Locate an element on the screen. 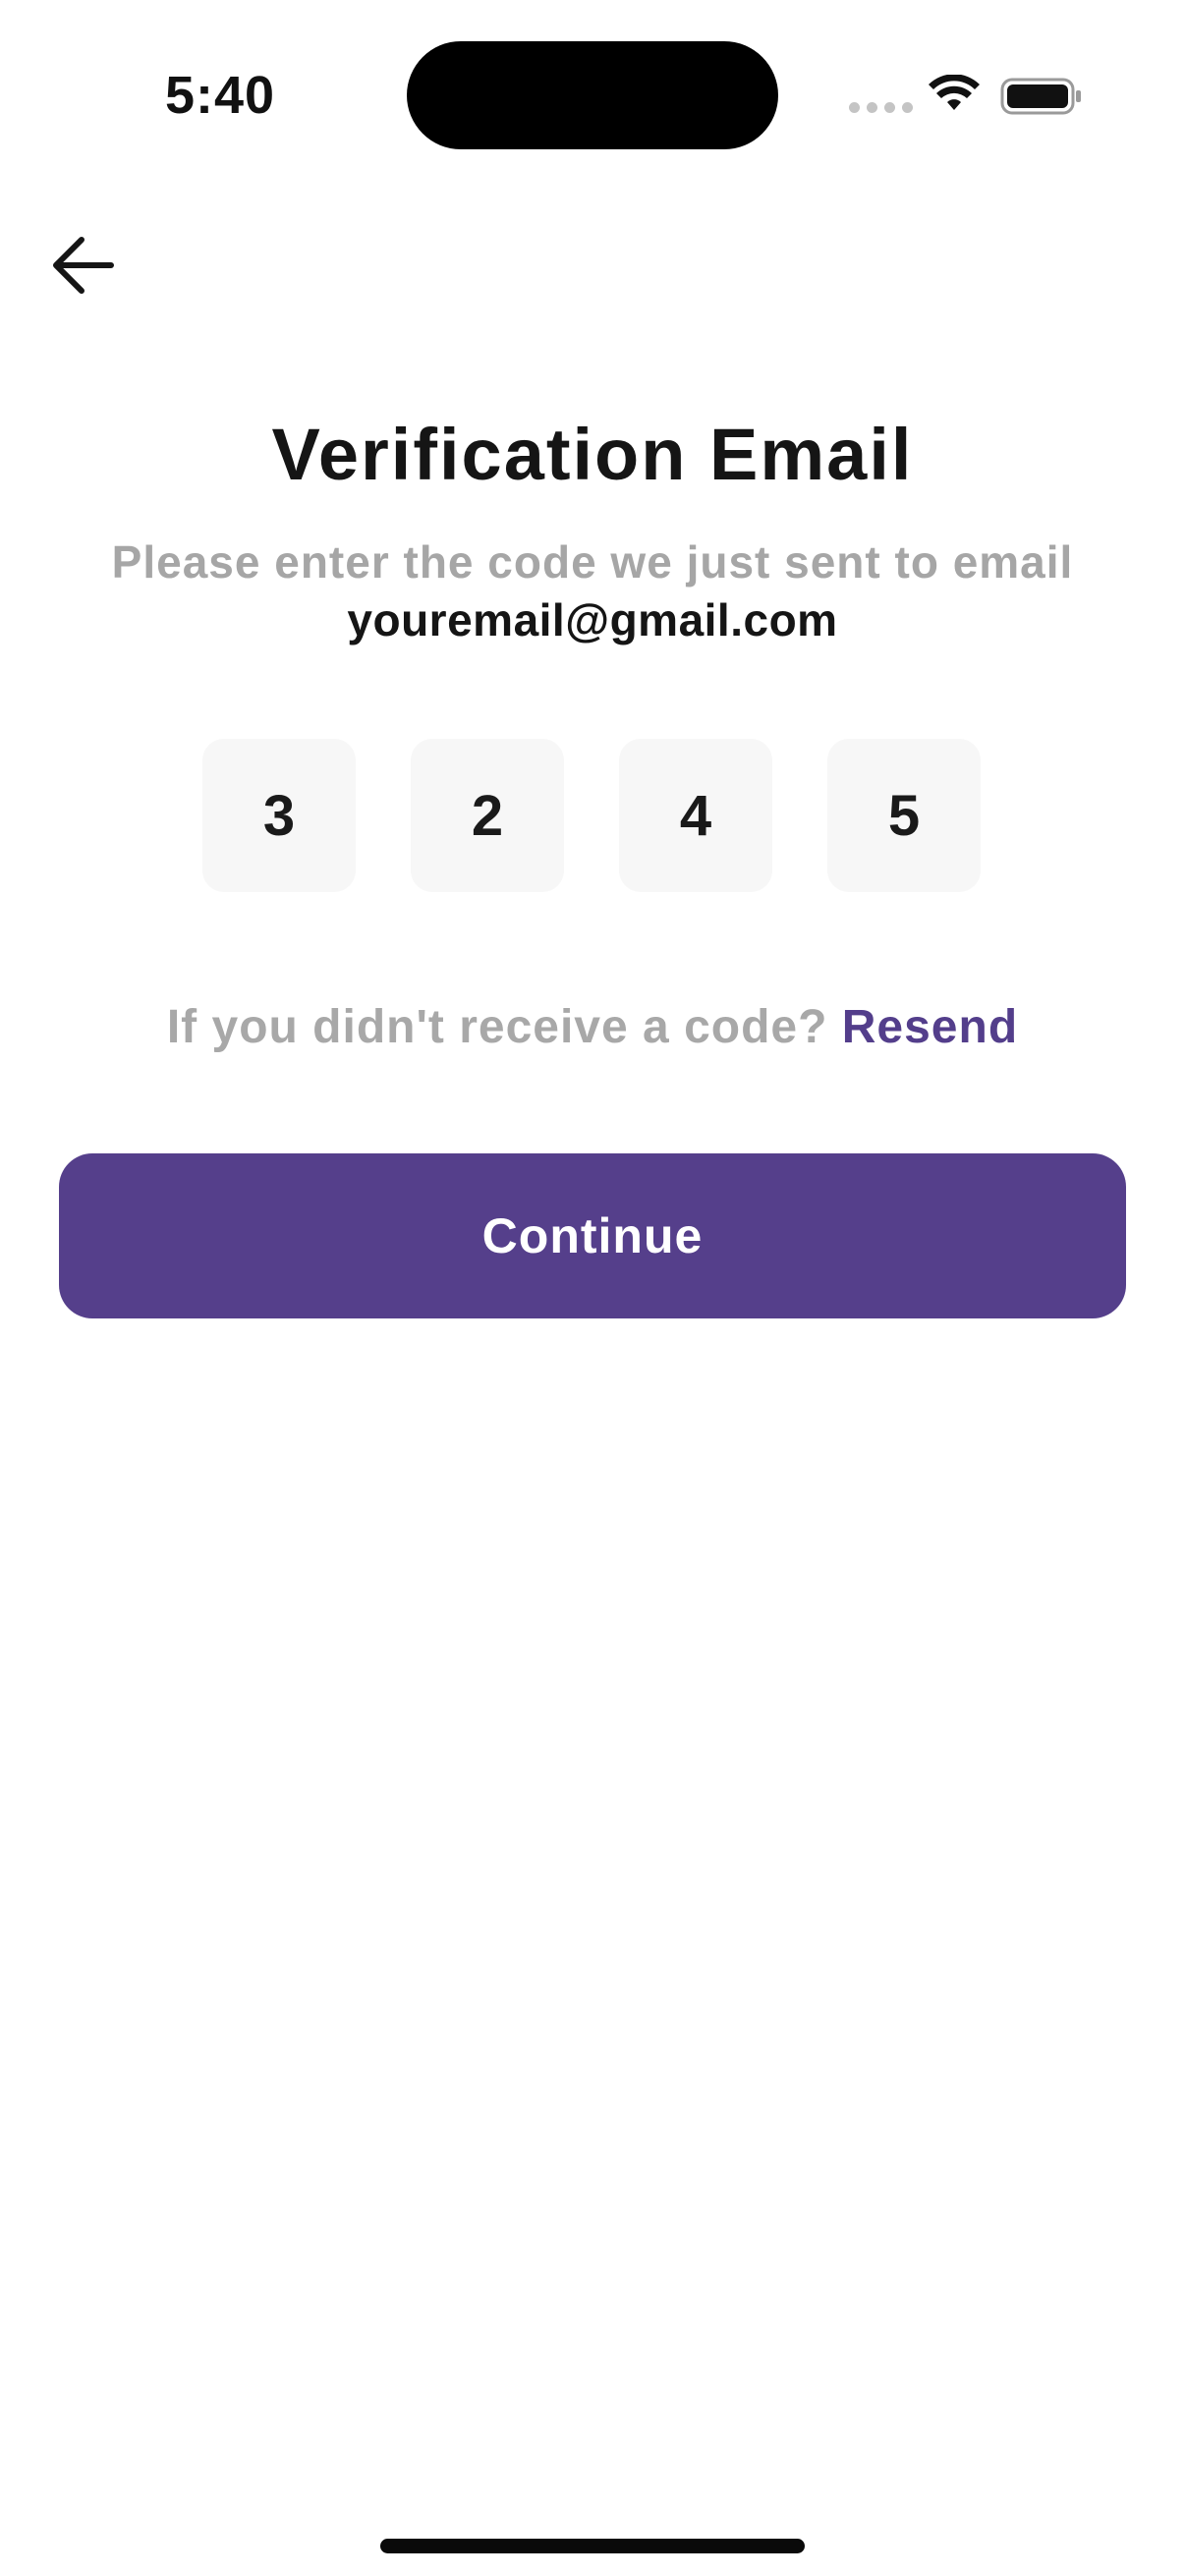 The width and height of the screenshot is (1185, 2576). dynamic-island is located at coordinates (592, 95).